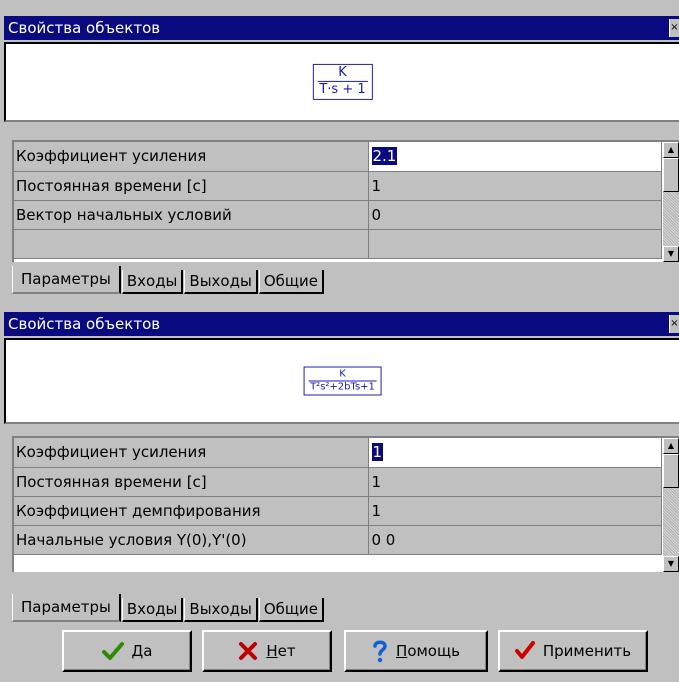 The width and height of the screenshot is (679, 682). I want to click on transfer-function: K T²s²+2bTs+1, so click(342, 381).